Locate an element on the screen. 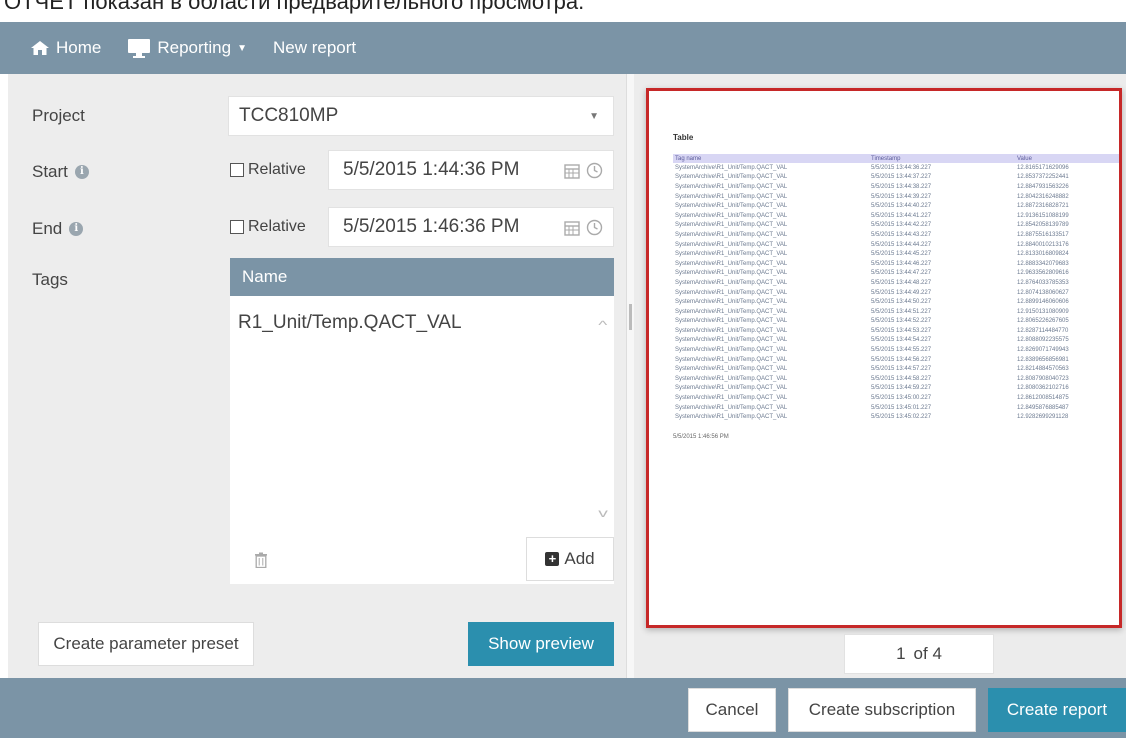  cancel-button: Cancel is located at coordinates (732, 710).